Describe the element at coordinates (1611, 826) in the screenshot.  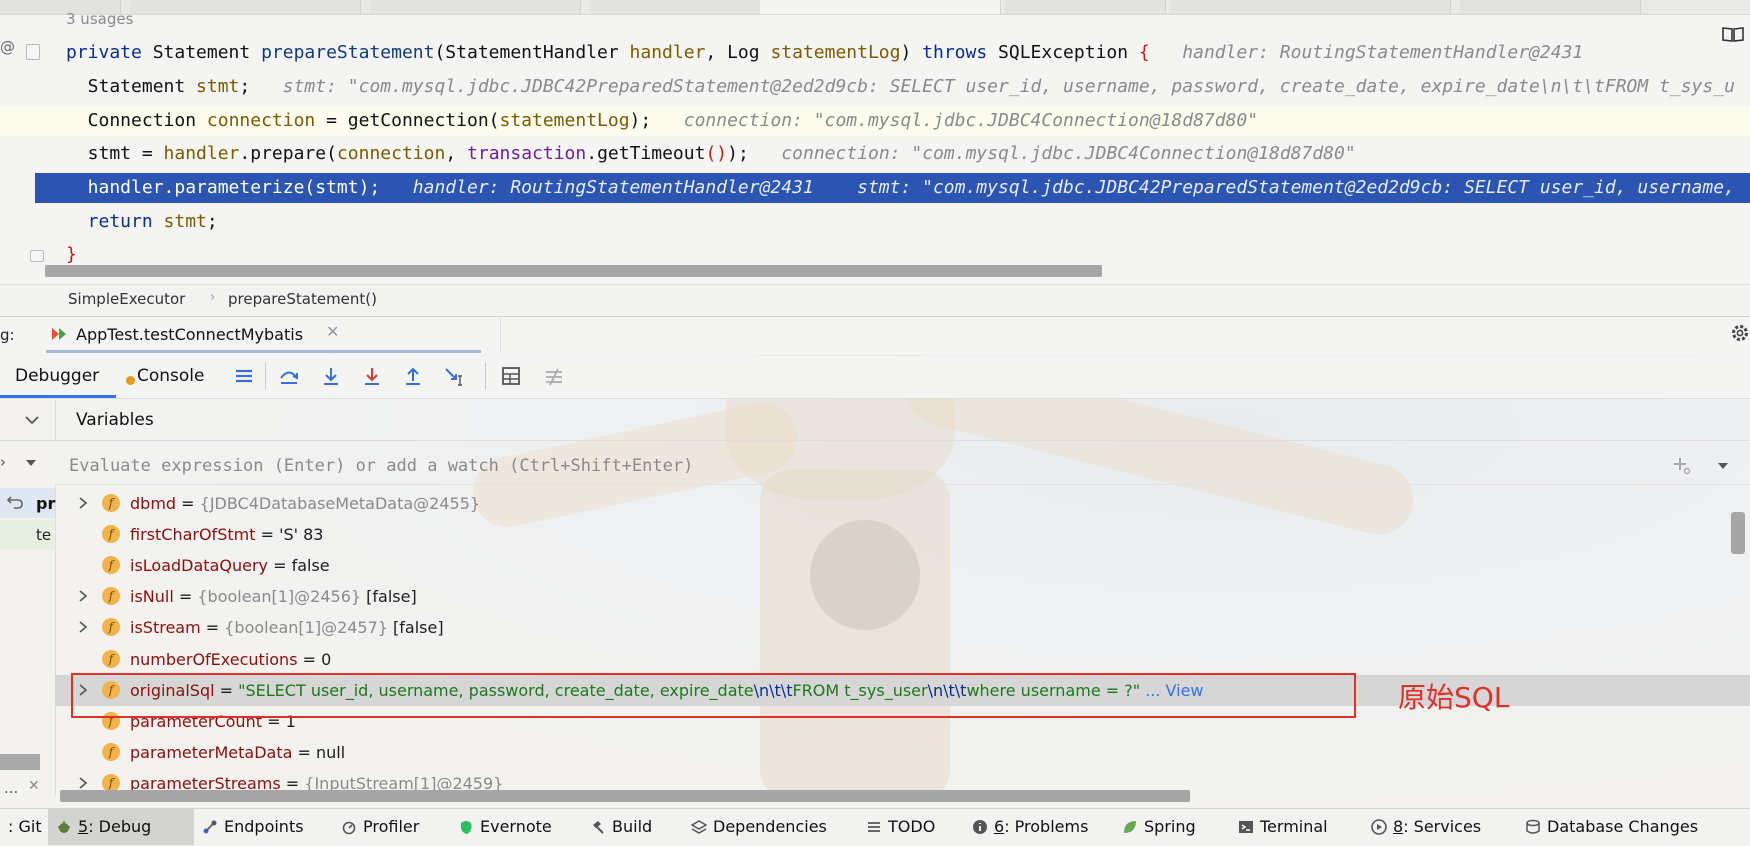
I see `tool-window-dbchanges: Database Changes` at that location.